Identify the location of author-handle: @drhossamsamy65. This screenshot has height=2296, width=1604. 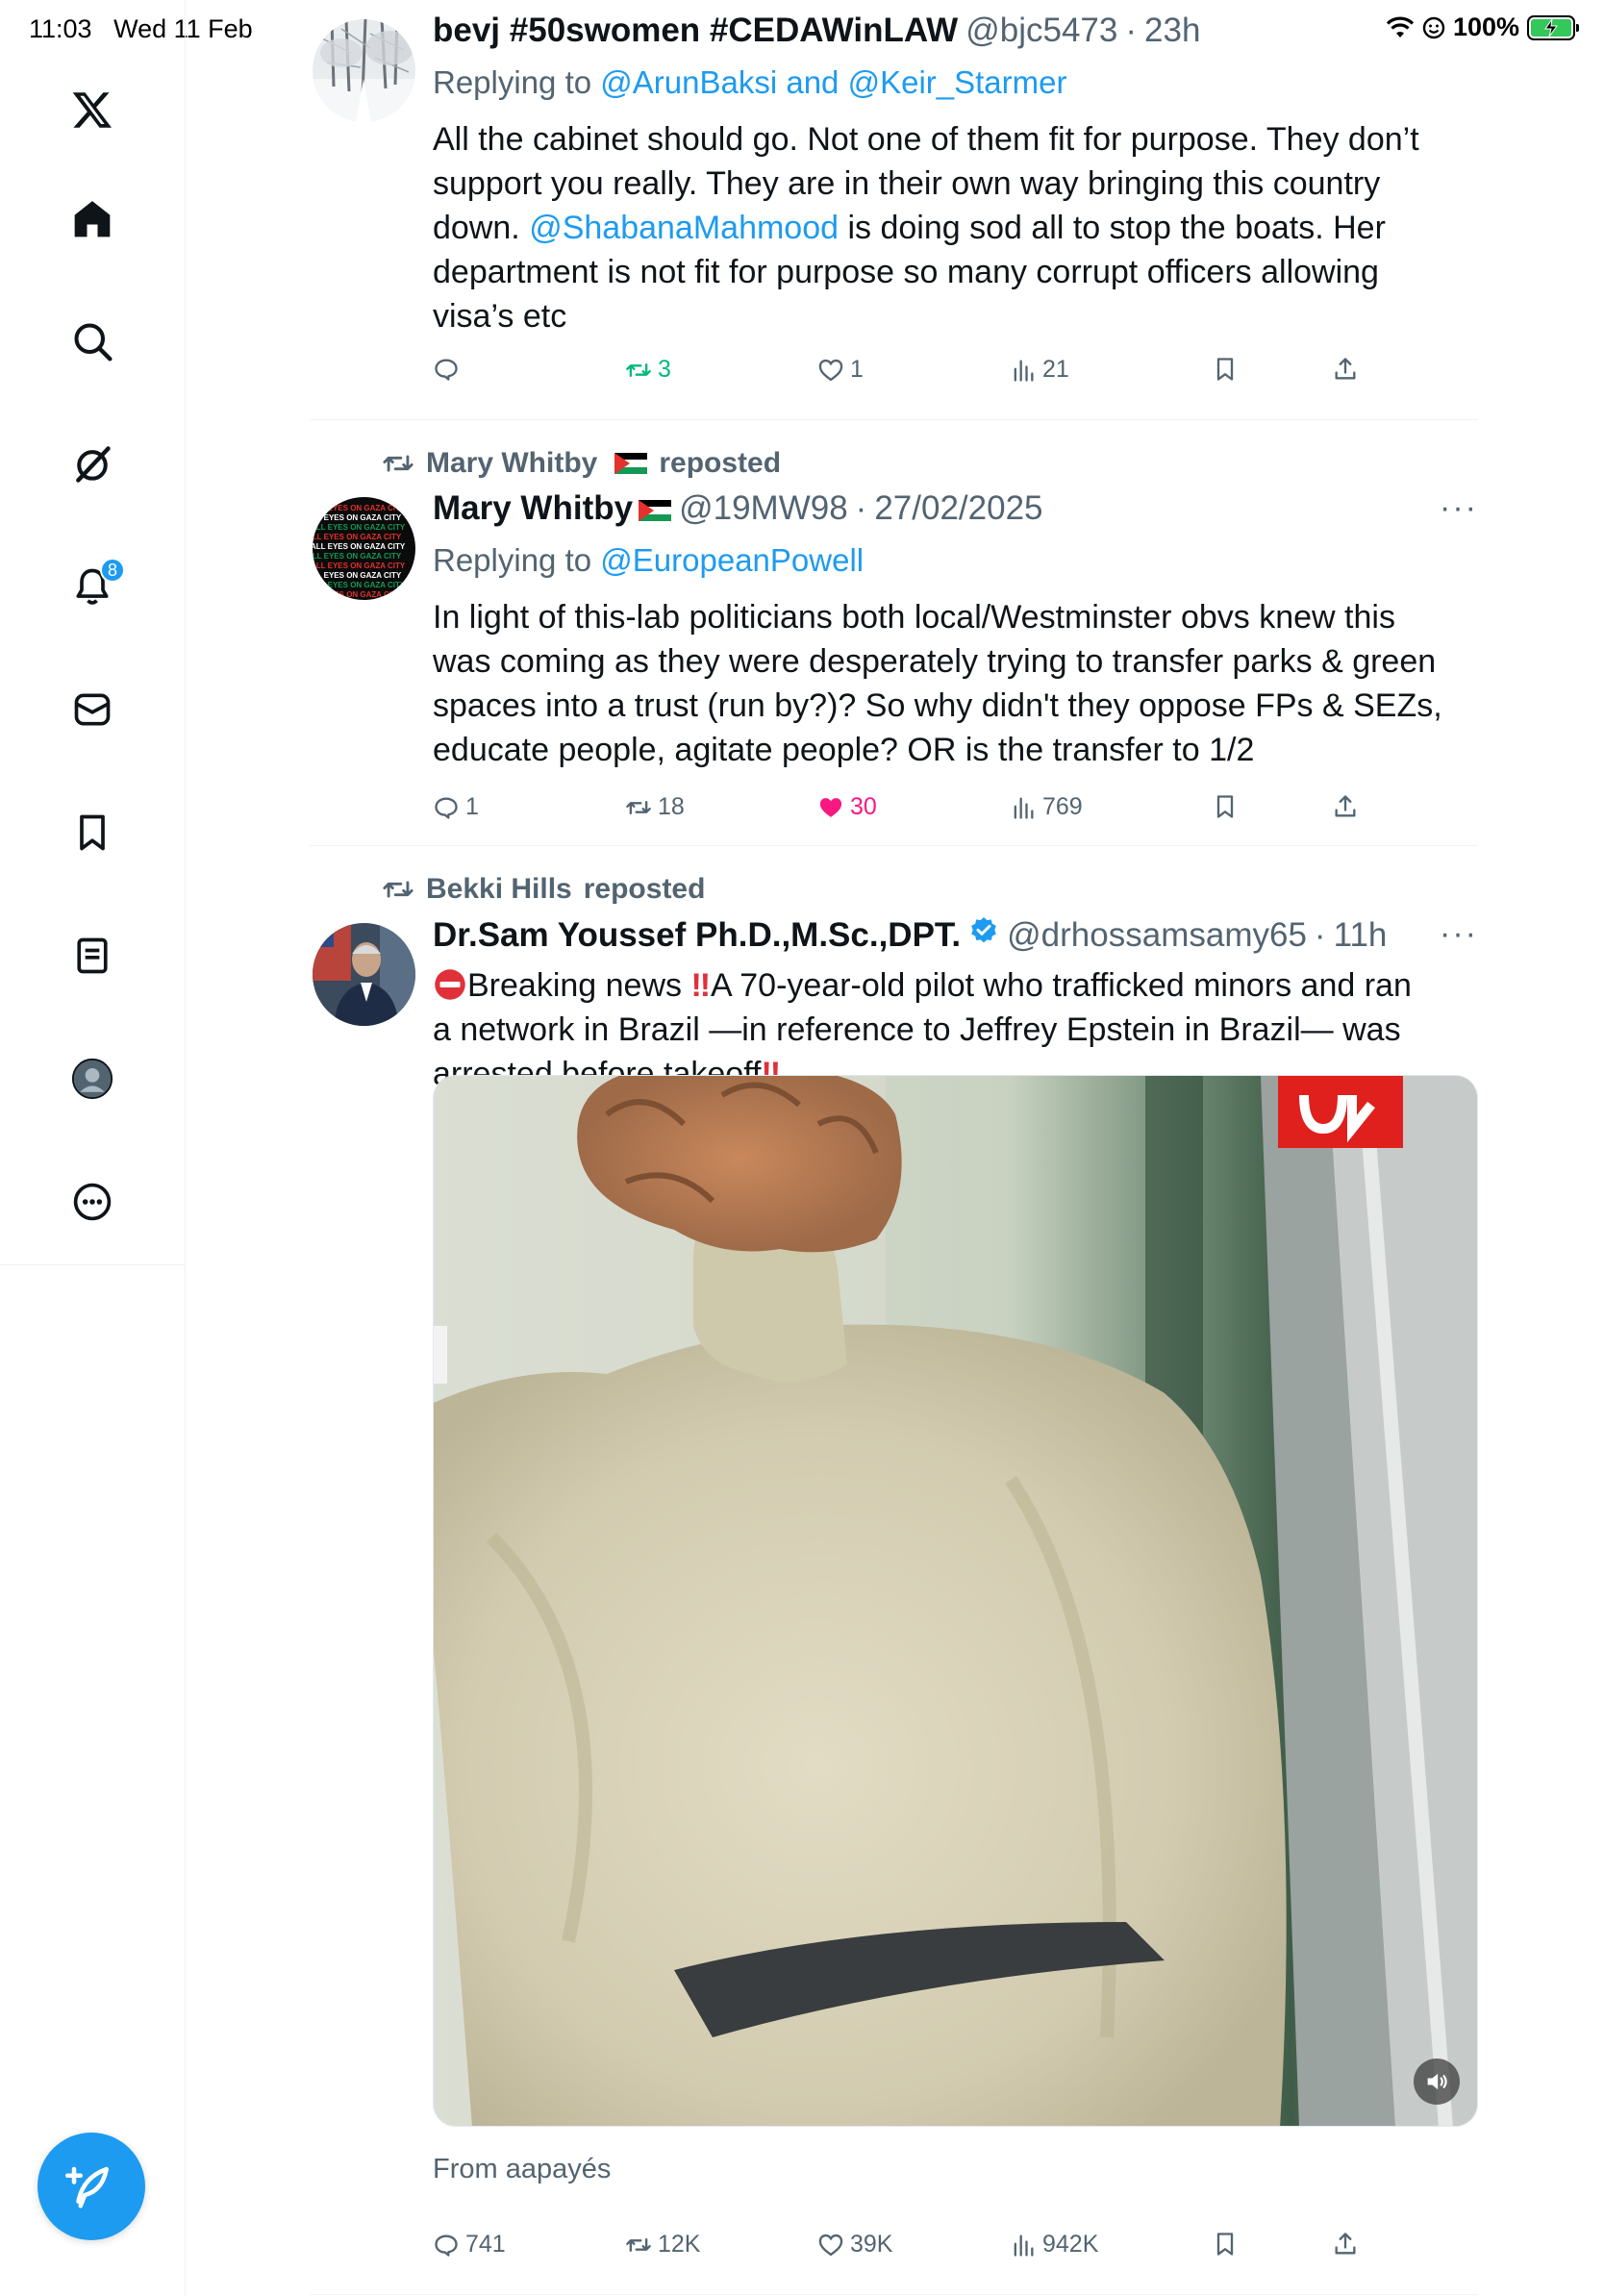
(1157, 935).